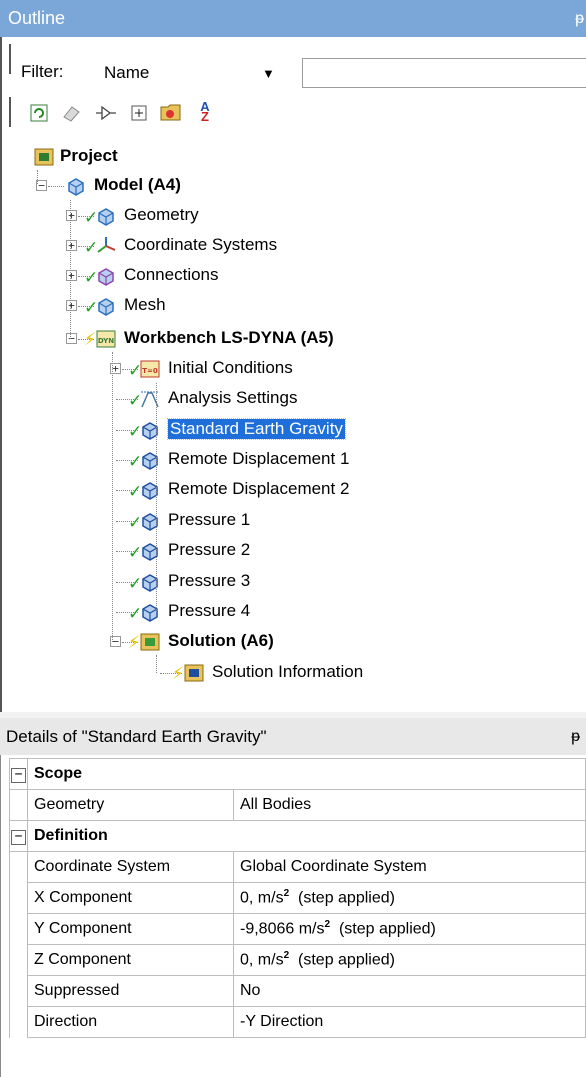 Image resolution: width=586 pixels, height=1077 pixels. I want to click on details-row: Y Component -9,8066 m/s2 (step applied), so click(297, 929).